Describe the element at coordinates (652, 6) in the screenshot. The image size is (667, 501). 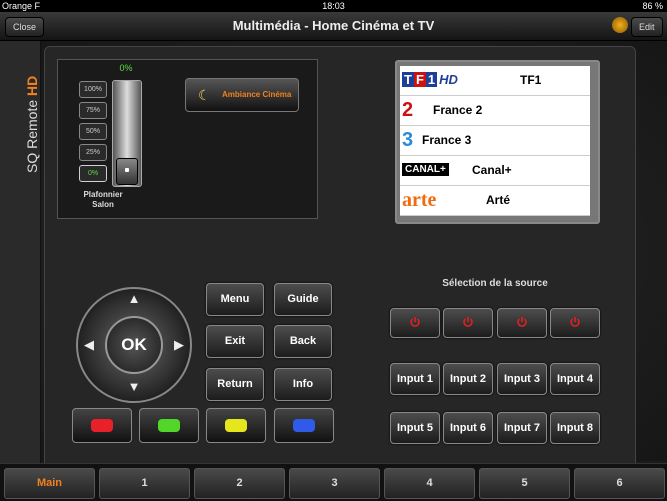
I see `battery-label: 86 %` at that location.